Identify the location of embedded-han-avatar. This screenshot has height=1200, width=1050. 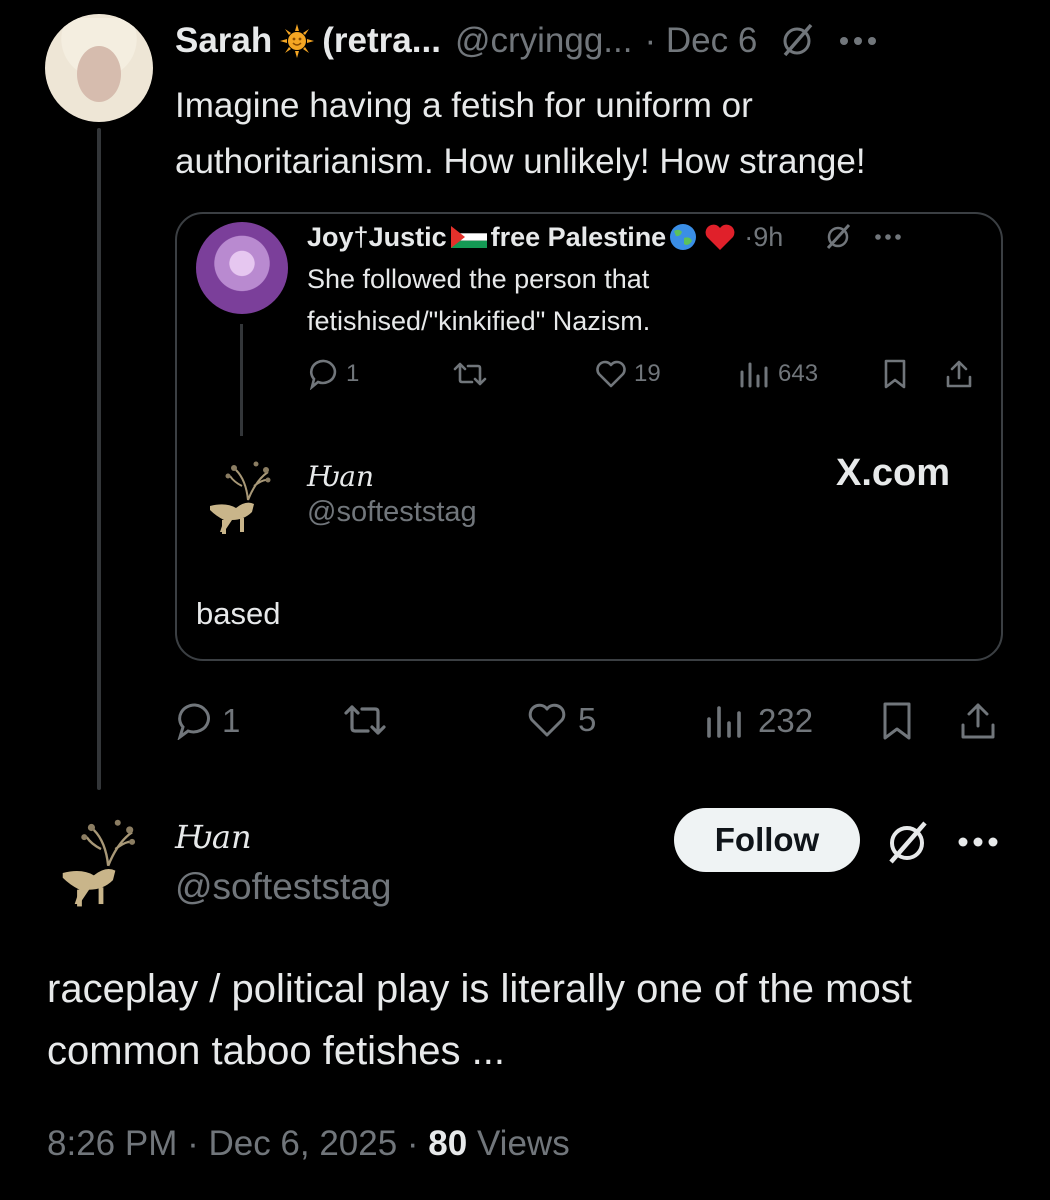
(242, 496).